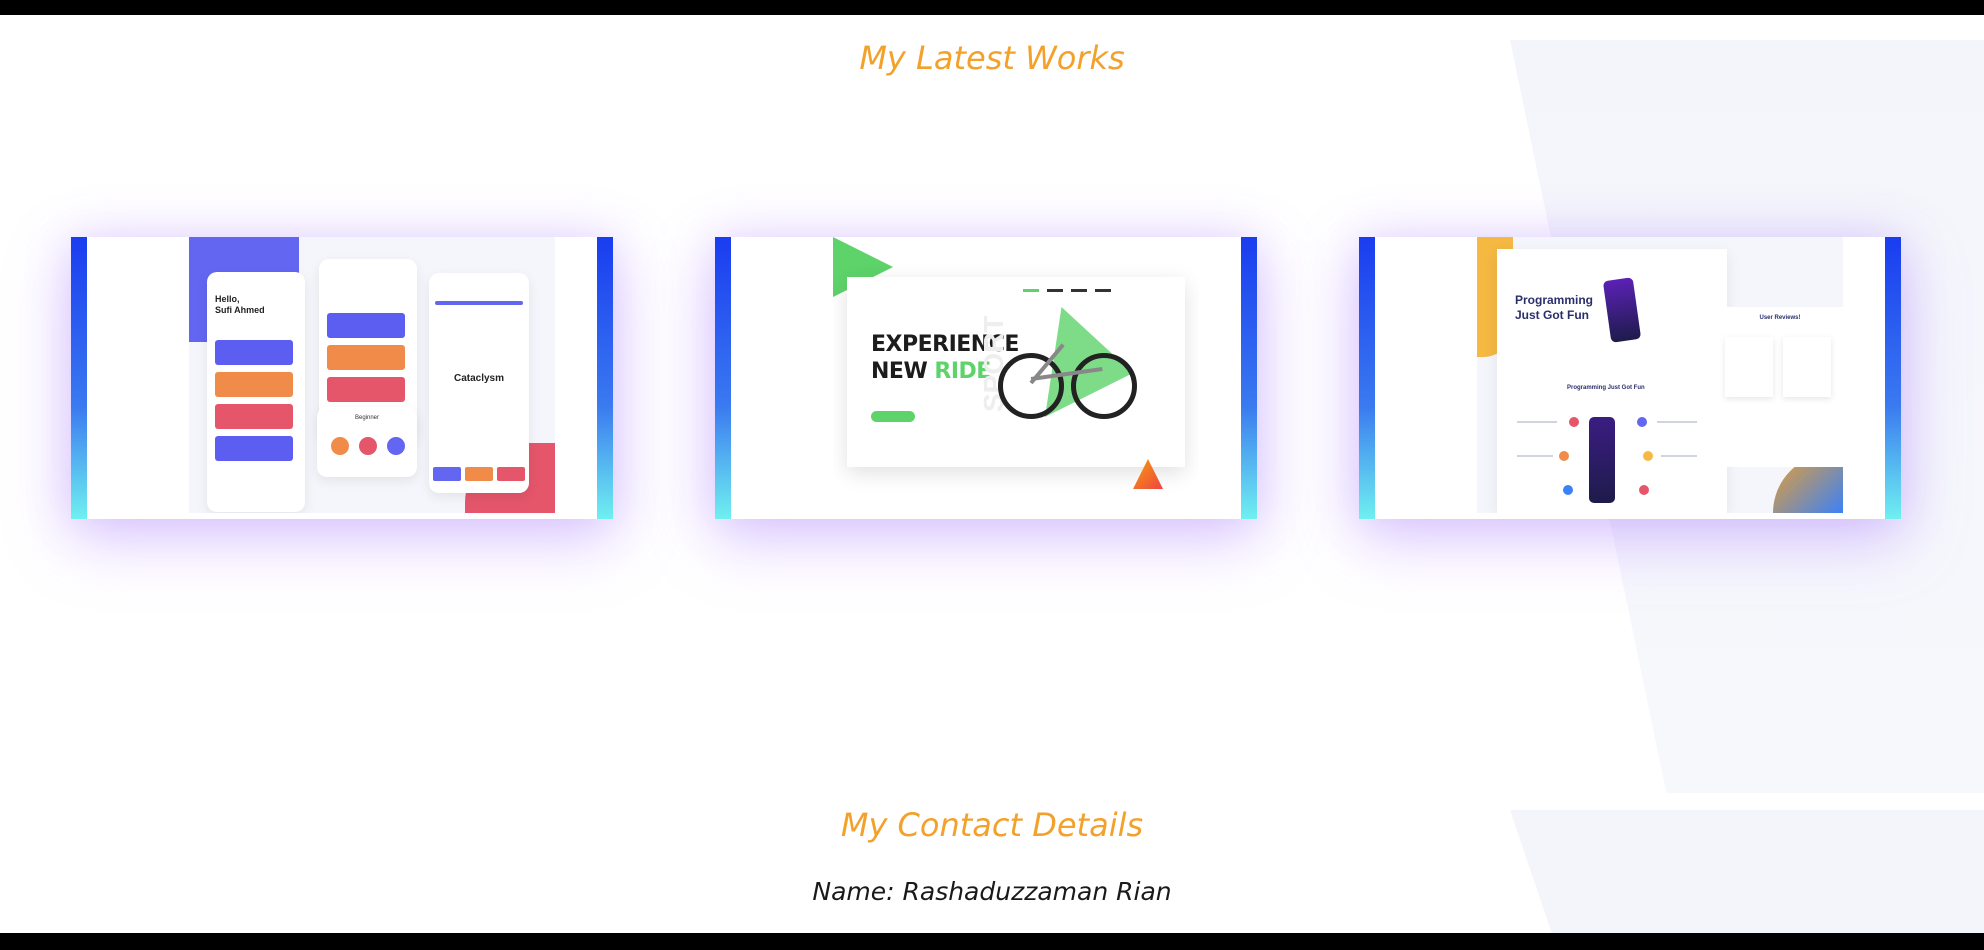 The width and height of the screenshot is (1984, 950). What do you see at coordinates (1554, 300) in the screenshot?
I see `headline-line-1: Programming` at bounding box center [1554, 300].